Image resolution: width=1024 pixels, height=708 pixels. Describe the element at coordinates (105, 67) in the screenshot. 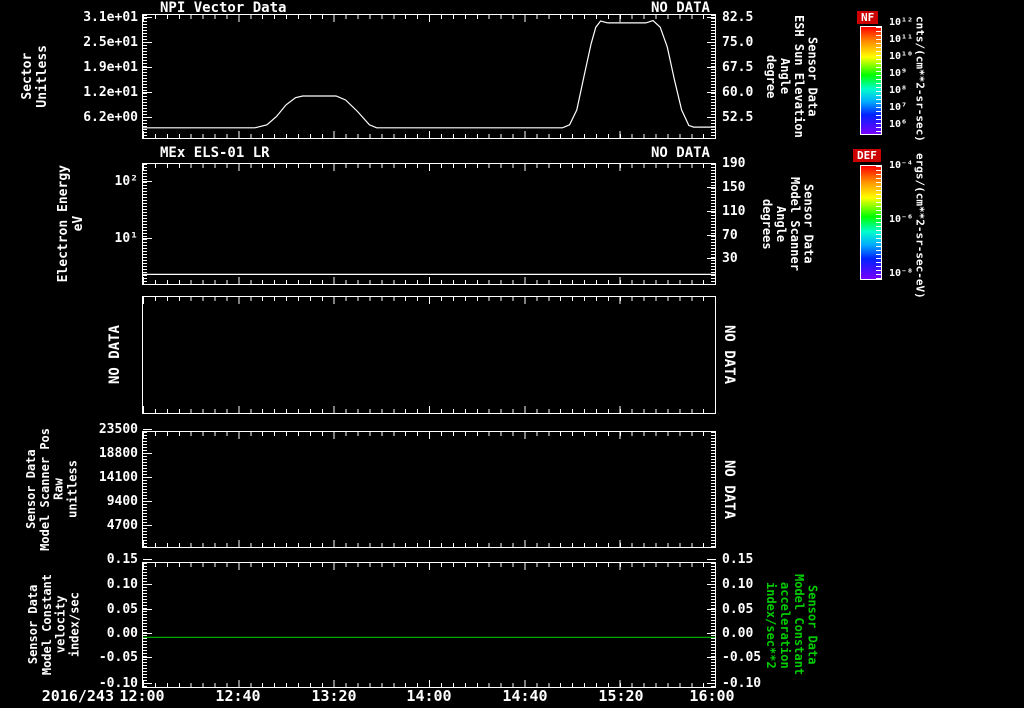

I see `y-tick-label: 1.9e+01` at that location.